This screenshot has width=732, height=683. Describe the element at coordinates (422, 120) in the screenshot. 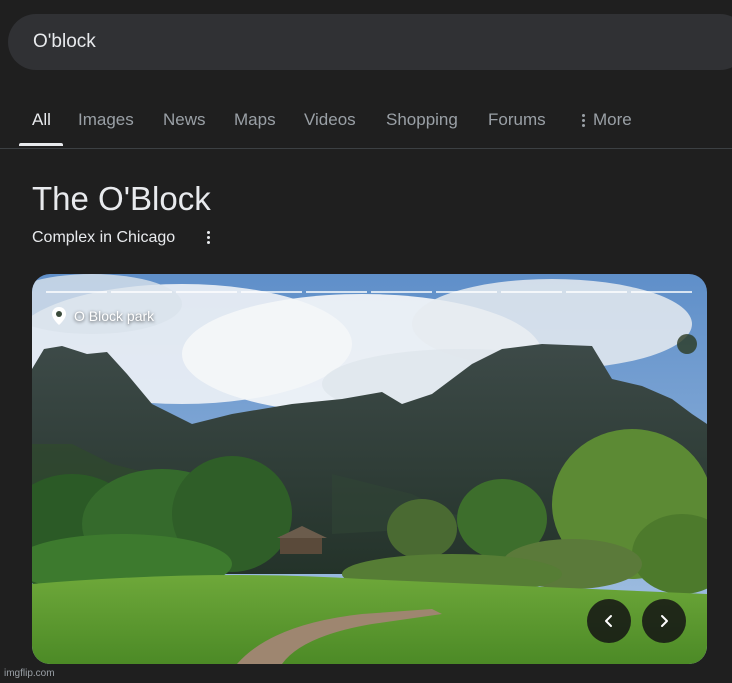

I see `tab-shopping: Shopping` at that location.